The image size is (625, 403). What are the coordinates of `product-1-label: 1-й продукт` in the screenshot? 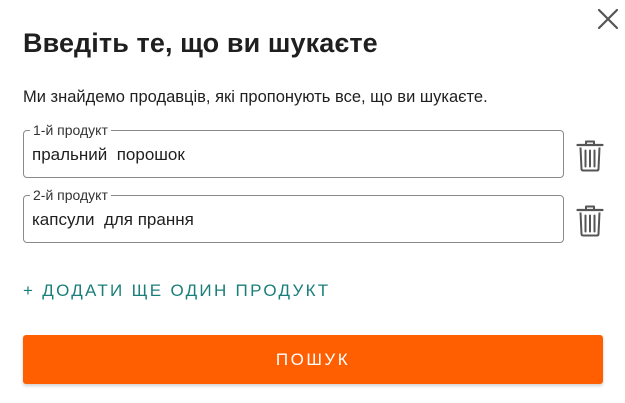 It's located at (70, 130).